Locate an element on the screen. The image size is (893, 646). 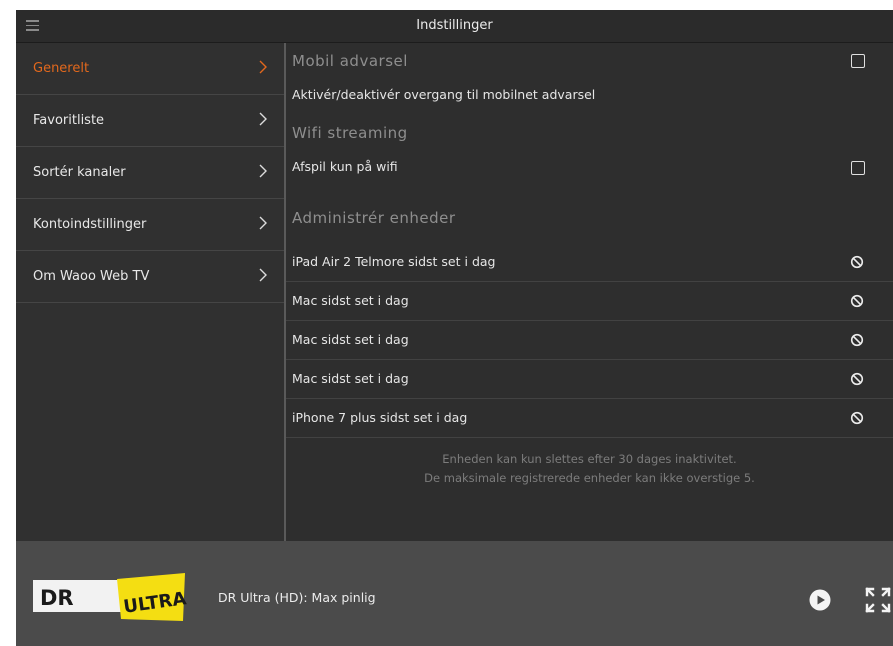
device-row: iPhone 7 plus sidst set i dag is located at coordinates (589, 418).